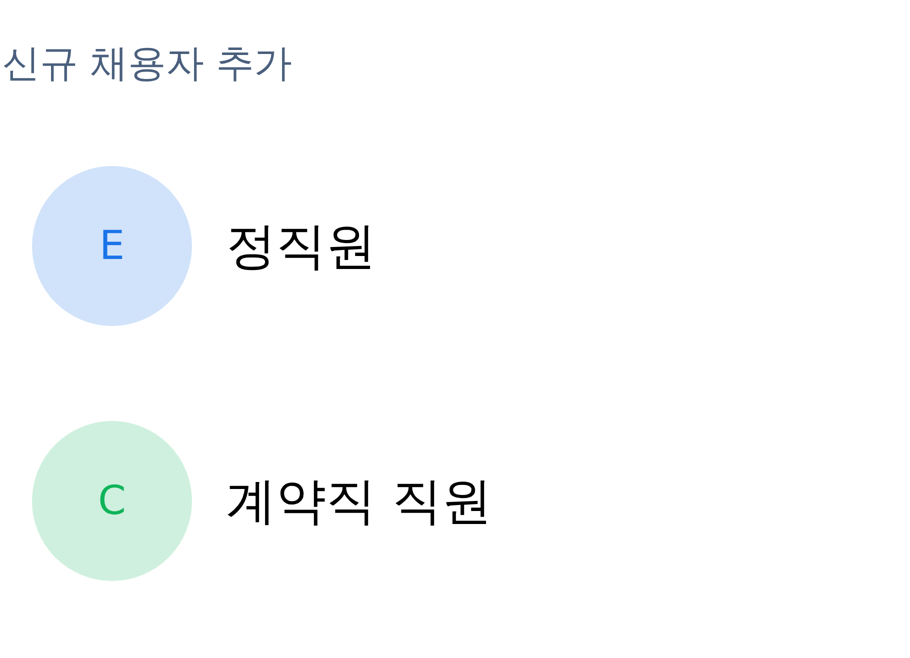 The height and width of the screenshot is (658, 910). Describe the element at coordinates (359, 501) in the screenshot. I see `option-label: 계약직 직원` at that location.